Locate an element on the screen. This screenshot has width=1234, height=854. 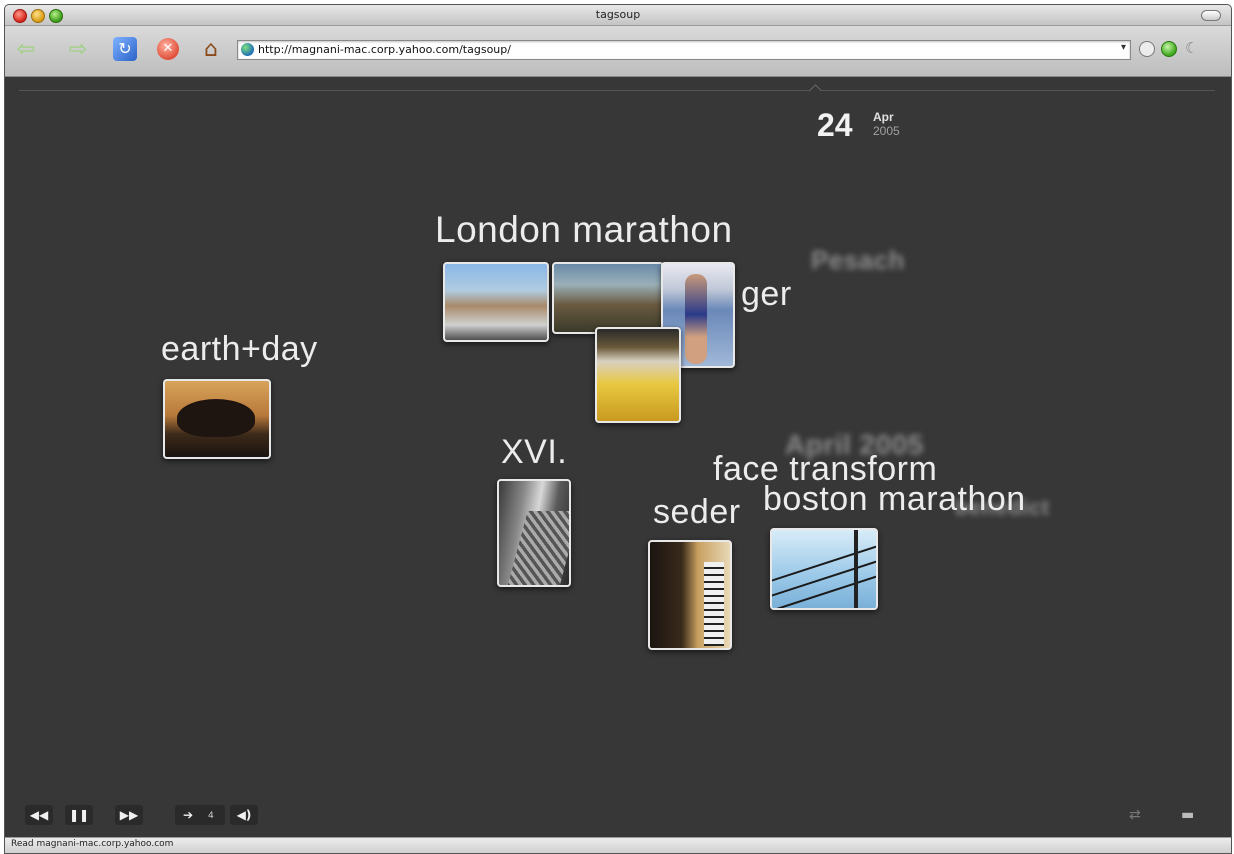
speed-count: 4 is located at coordinates (211, 816).